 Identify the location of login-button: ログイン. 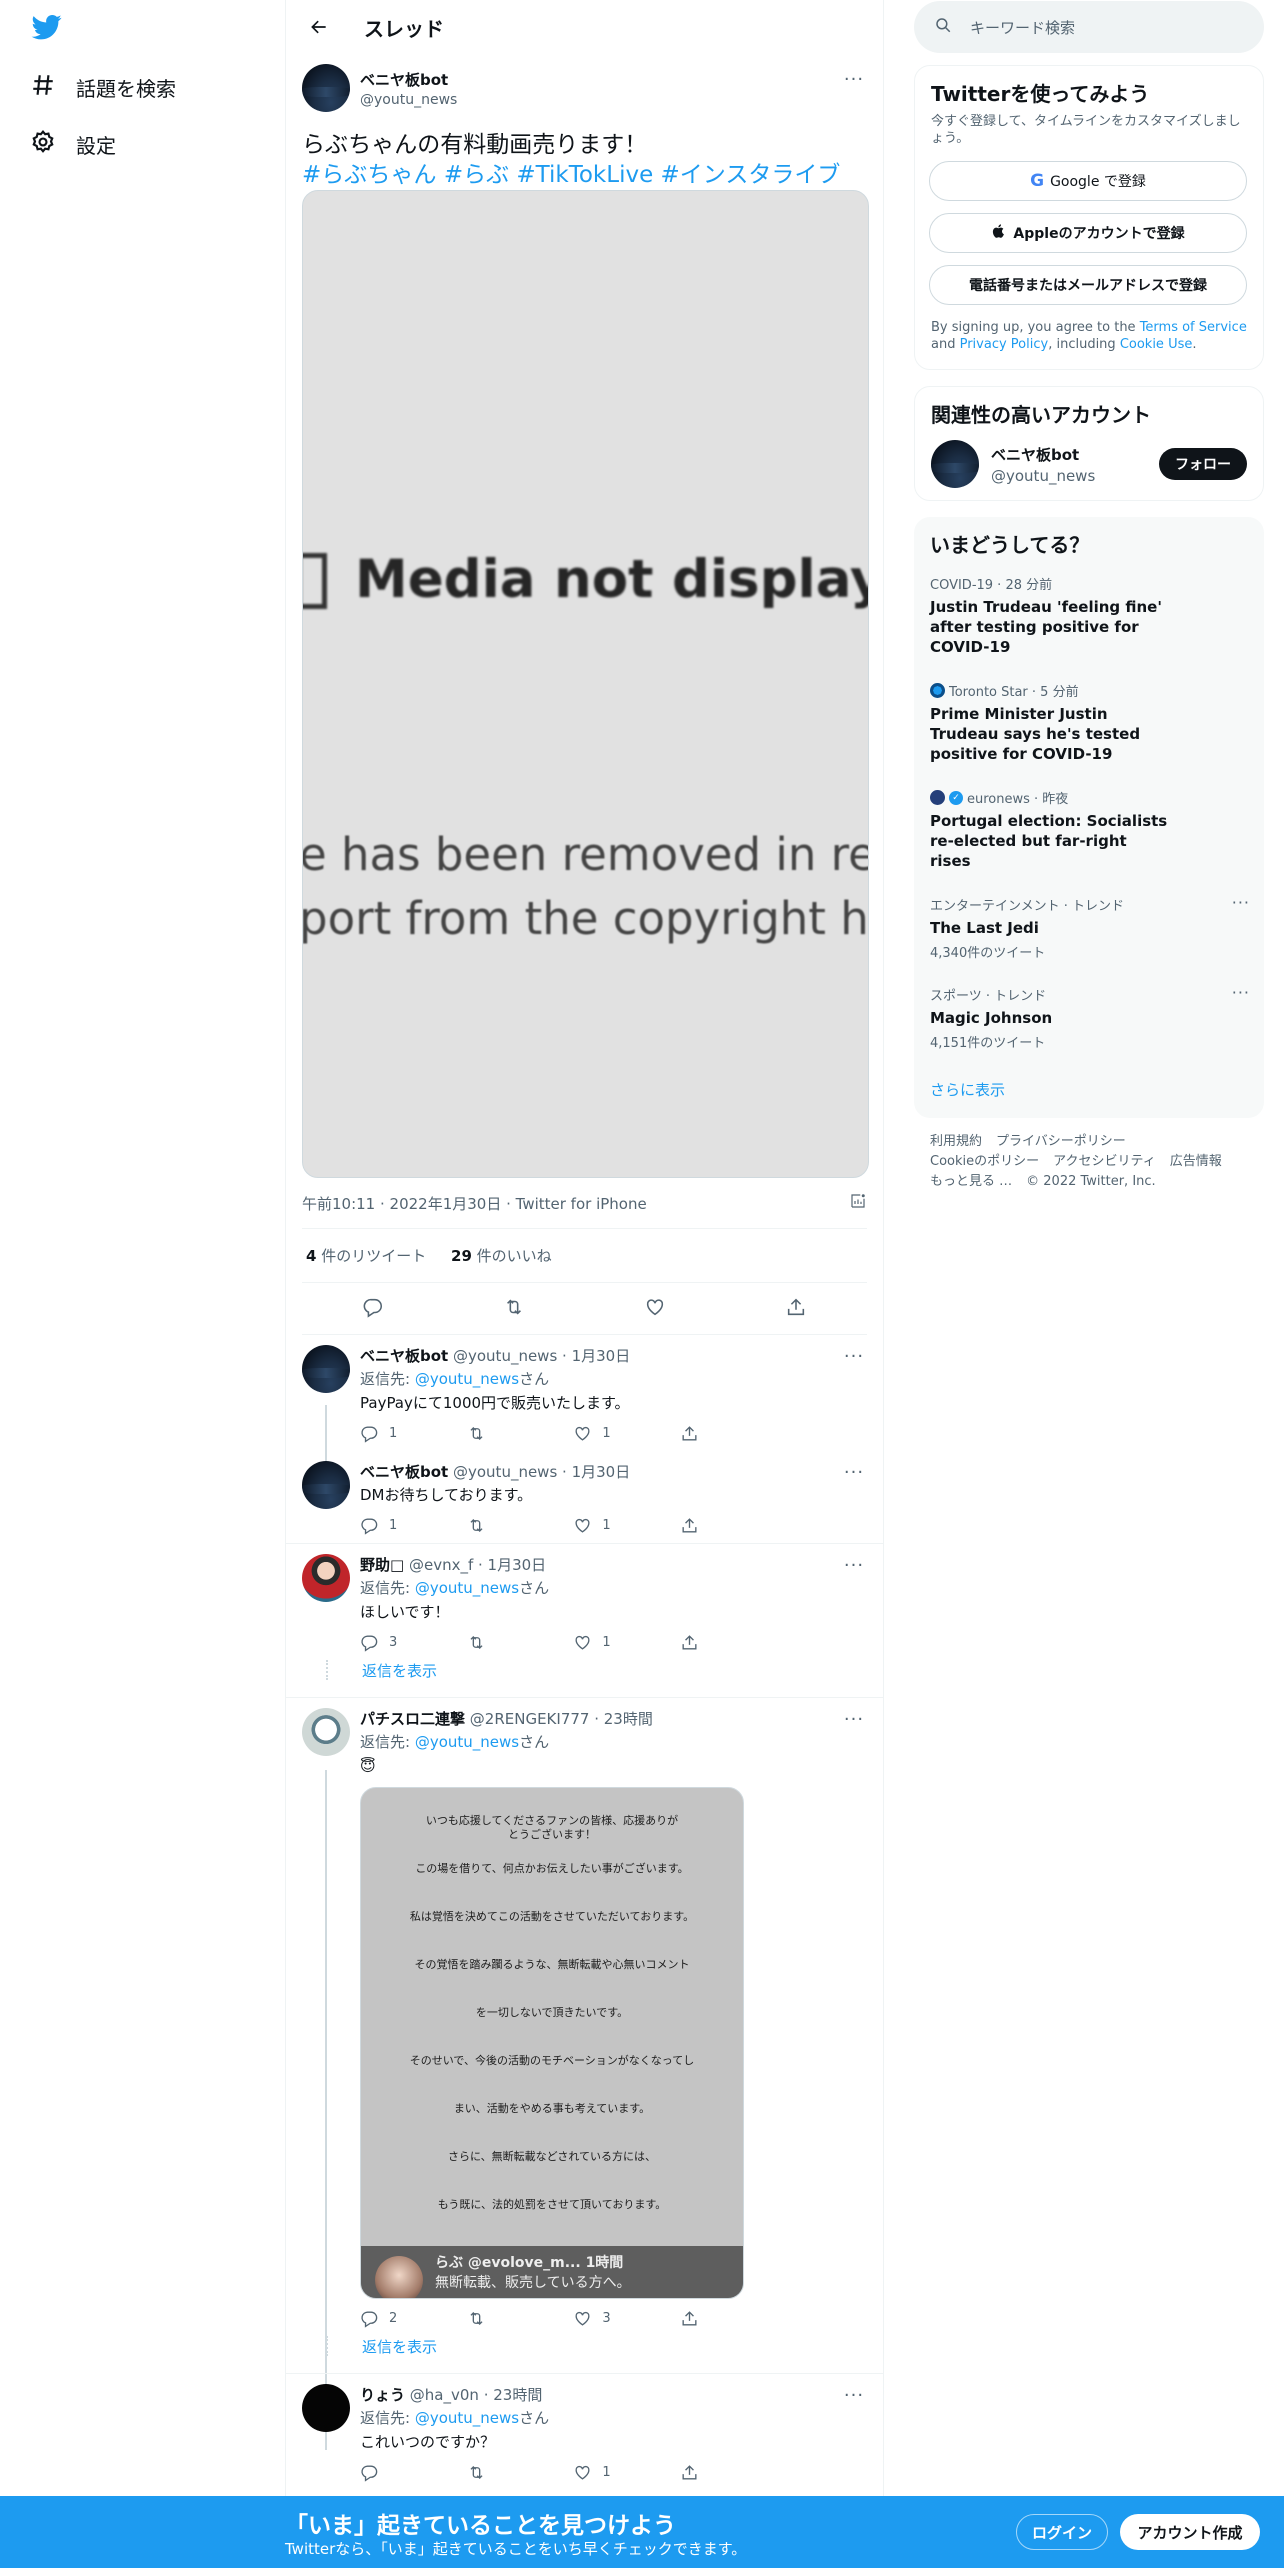
(1062, 2532).